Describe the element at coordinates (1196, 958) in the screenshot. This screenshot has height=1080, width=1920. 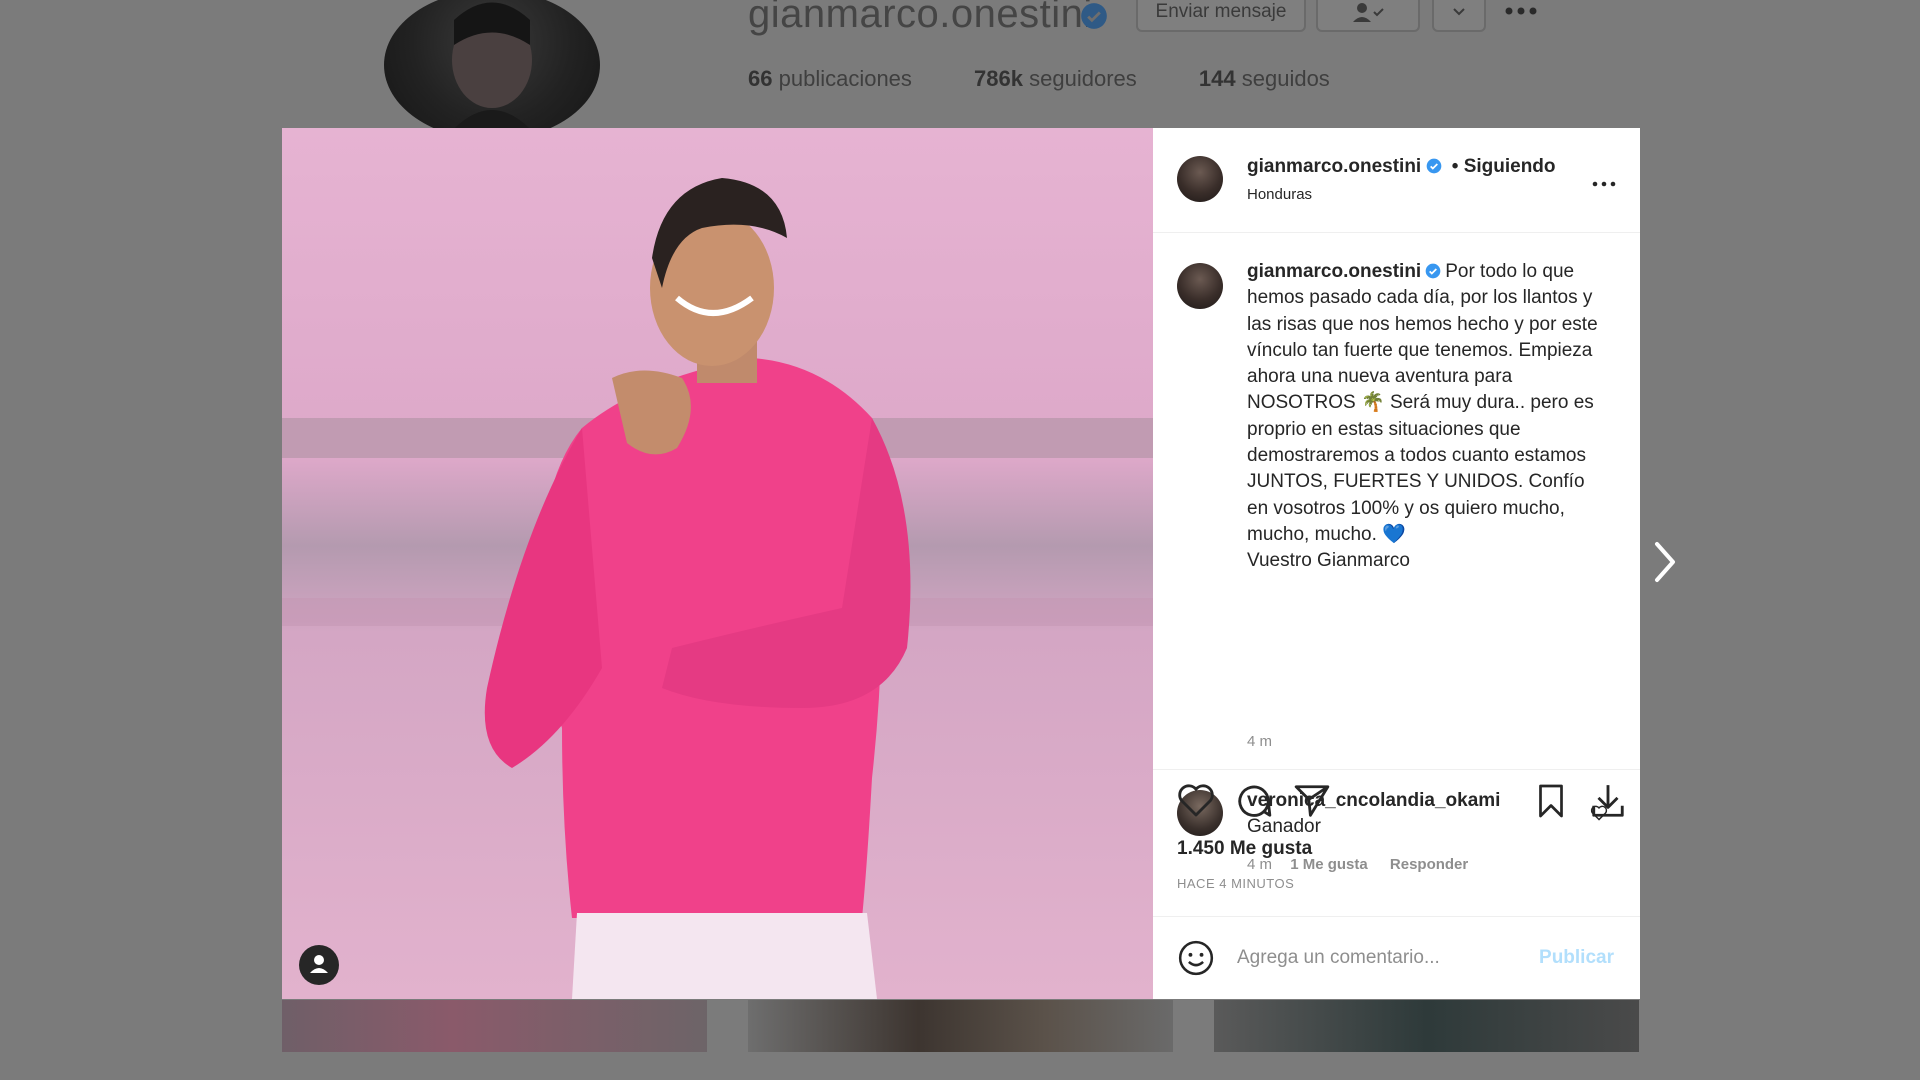
I see `emoji-icon` at that location.